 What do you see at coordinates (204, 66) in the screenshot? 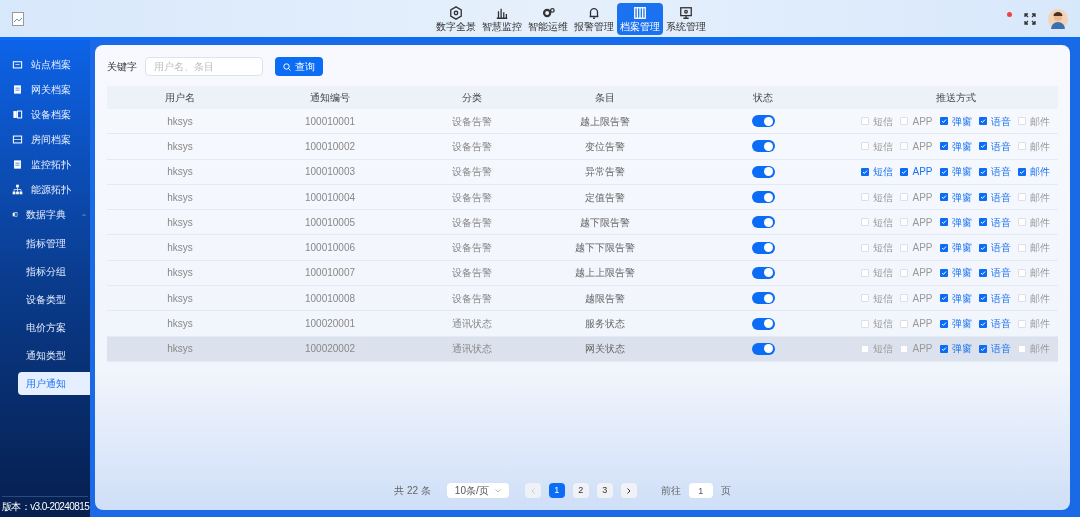
I see `search-field: 用户名、条目` at bounding box center [204, 66].